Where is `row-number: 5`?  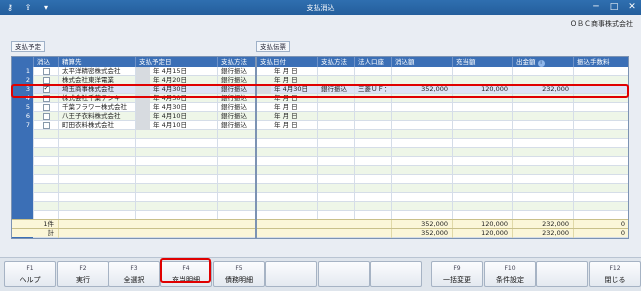
row-number: 5 is located at coordinates (23, 107).